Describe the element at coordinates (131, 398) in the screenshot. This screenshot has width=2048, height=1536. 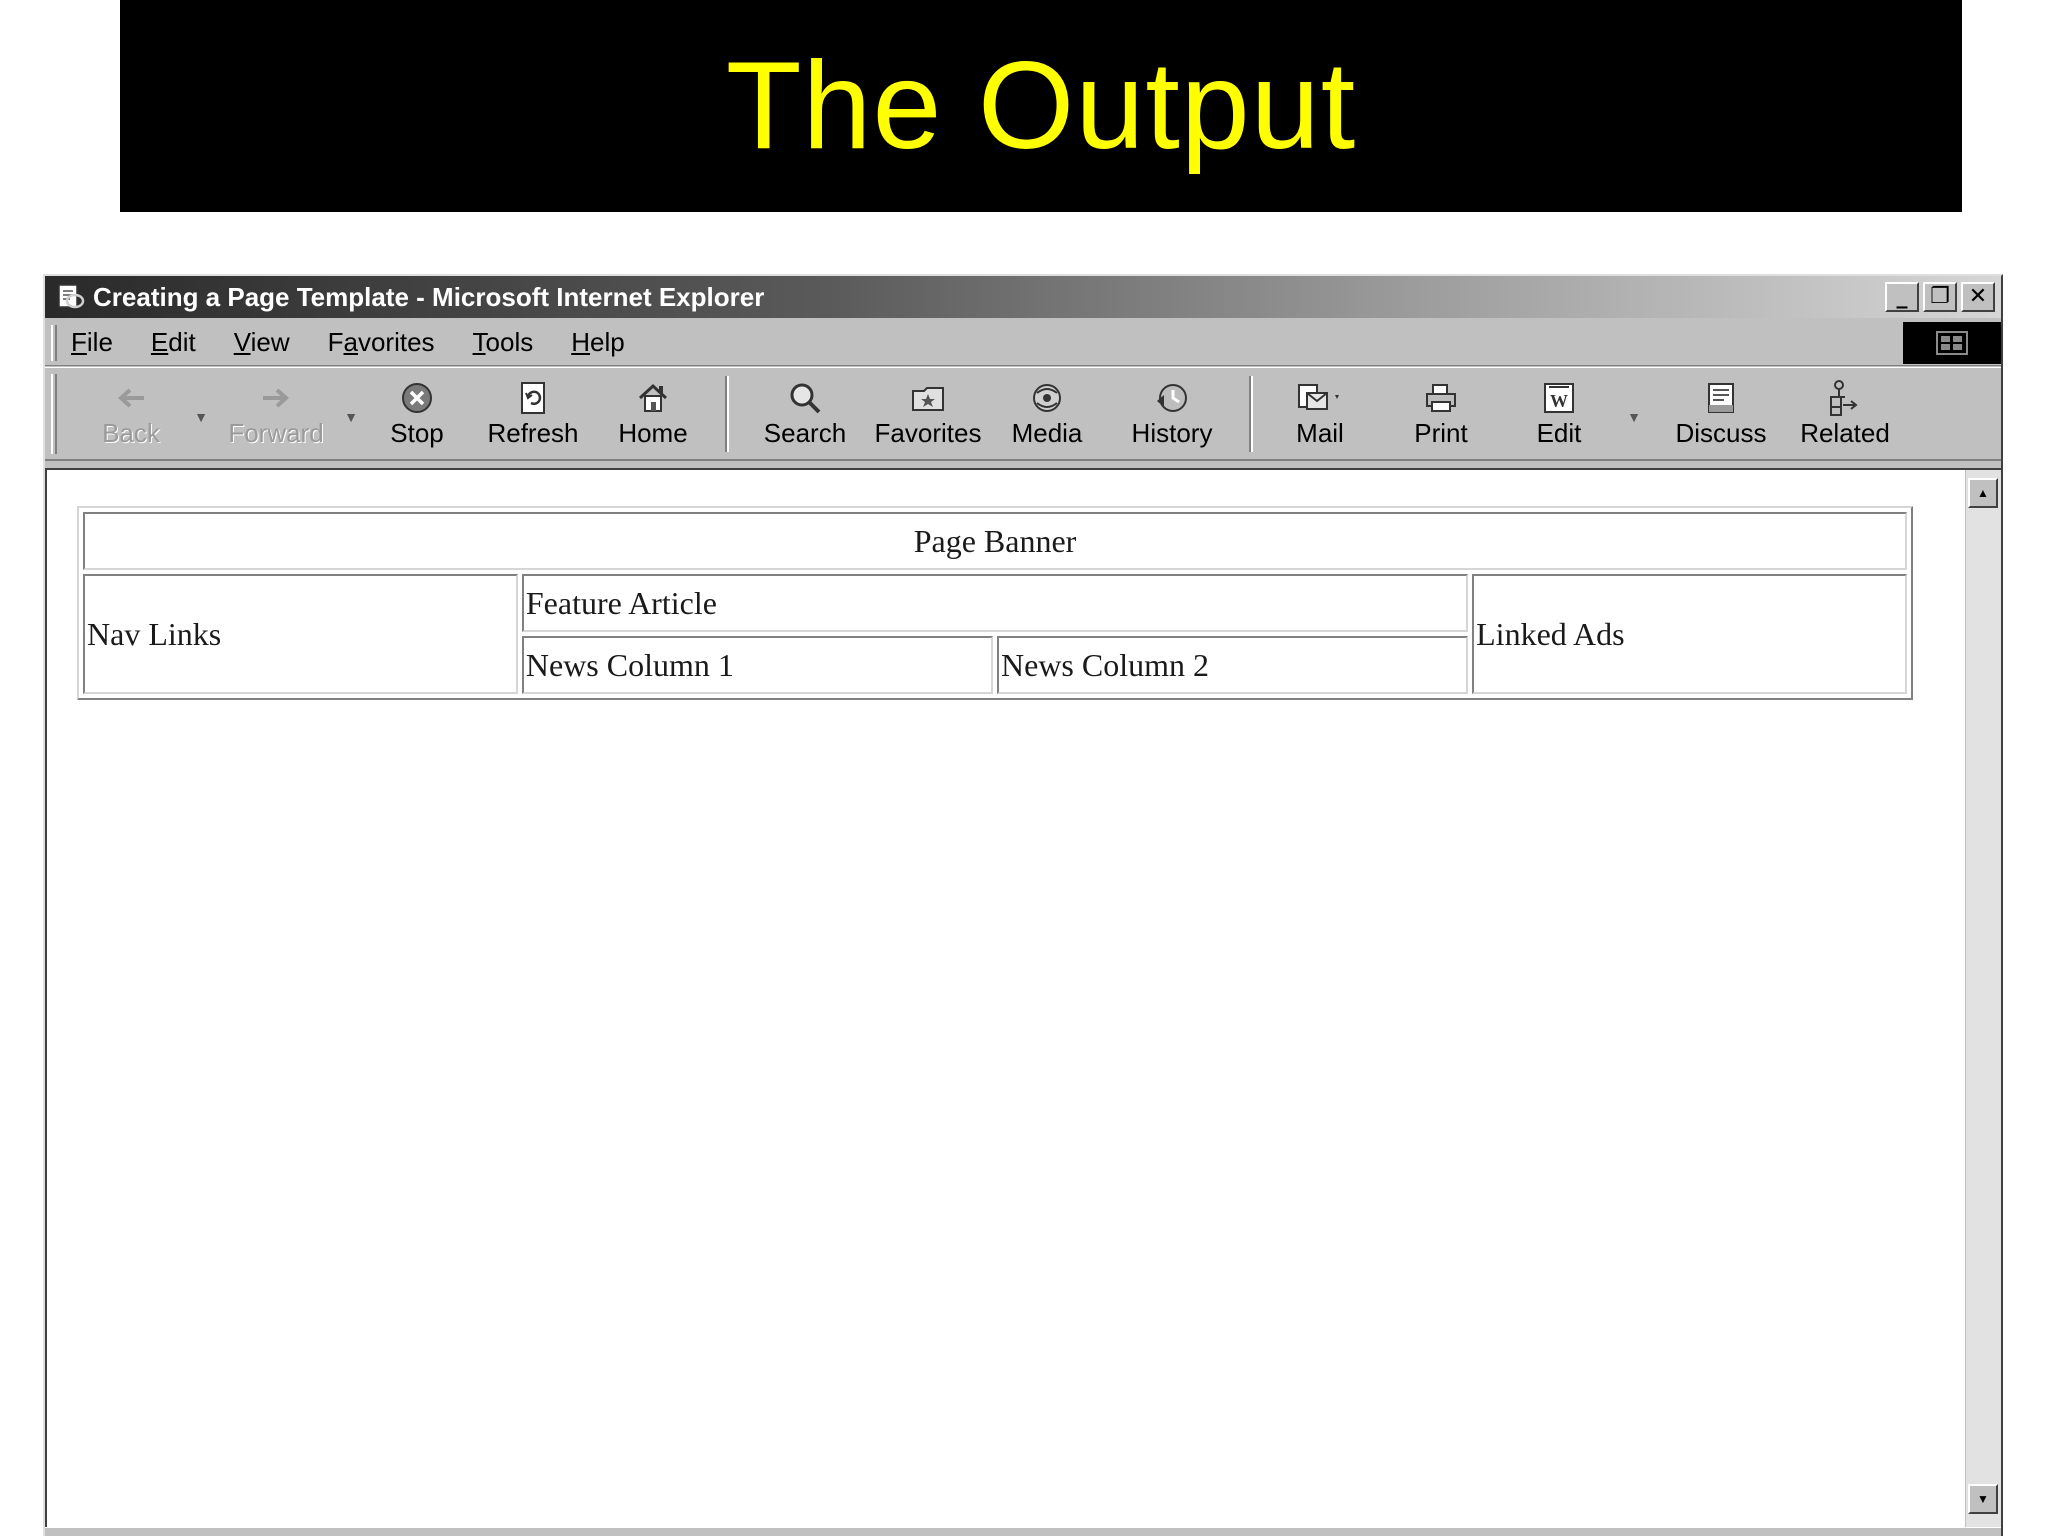
I see `arrow-left-icon` at that location.